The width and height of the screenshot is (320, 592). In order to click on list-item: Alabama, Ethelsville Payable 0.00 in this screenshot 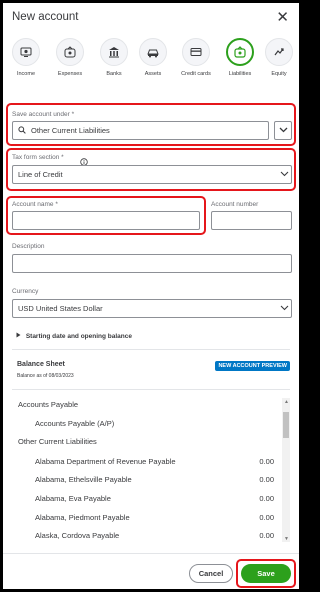, I will do `click(145, 481)`.